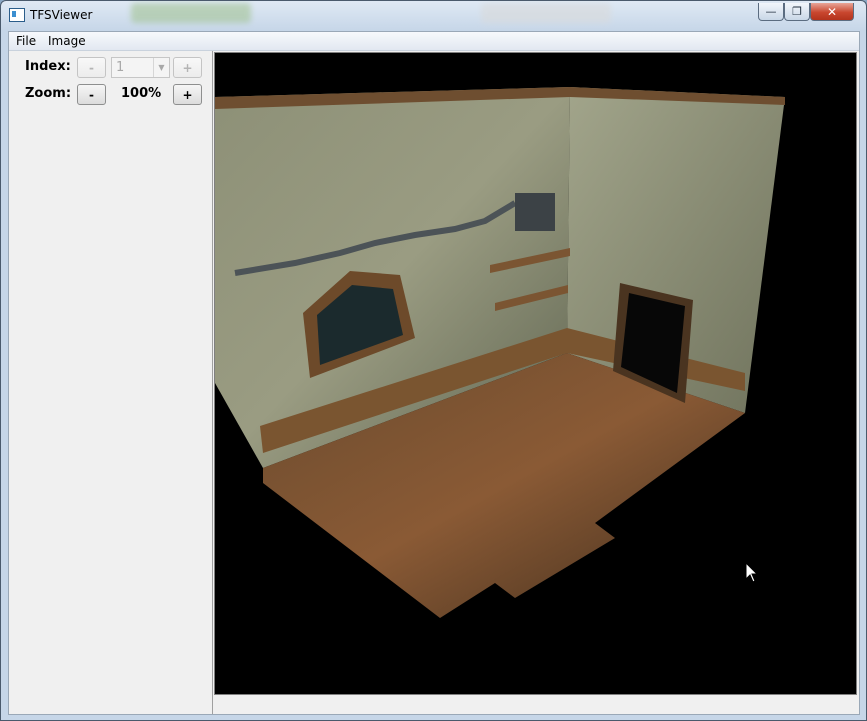 This screenshot has height=721, width=867. What do you see at coordinates (434, 41) in the screenshot?
I see `menu-bar: File Image` at bounding box center [434, 41].